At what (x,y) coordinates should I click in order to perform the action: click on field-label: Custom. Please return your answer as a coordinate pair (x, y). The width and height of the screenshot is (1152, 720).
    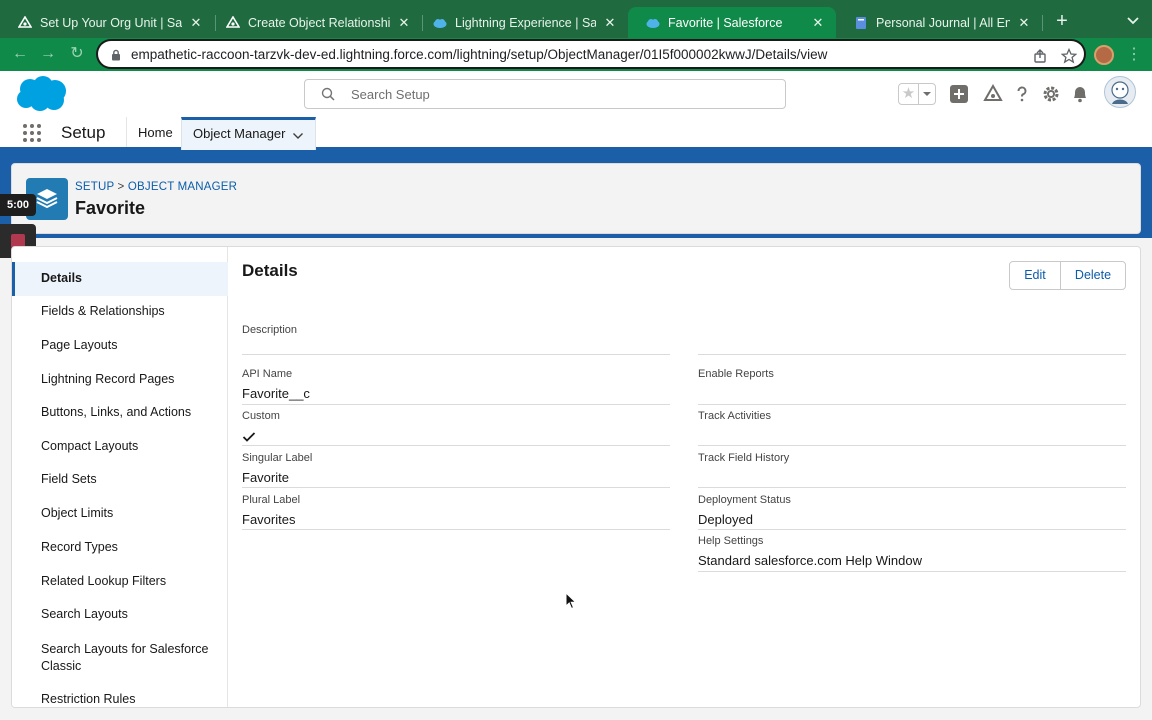
    Looking at the image, I should click on (261, 416).